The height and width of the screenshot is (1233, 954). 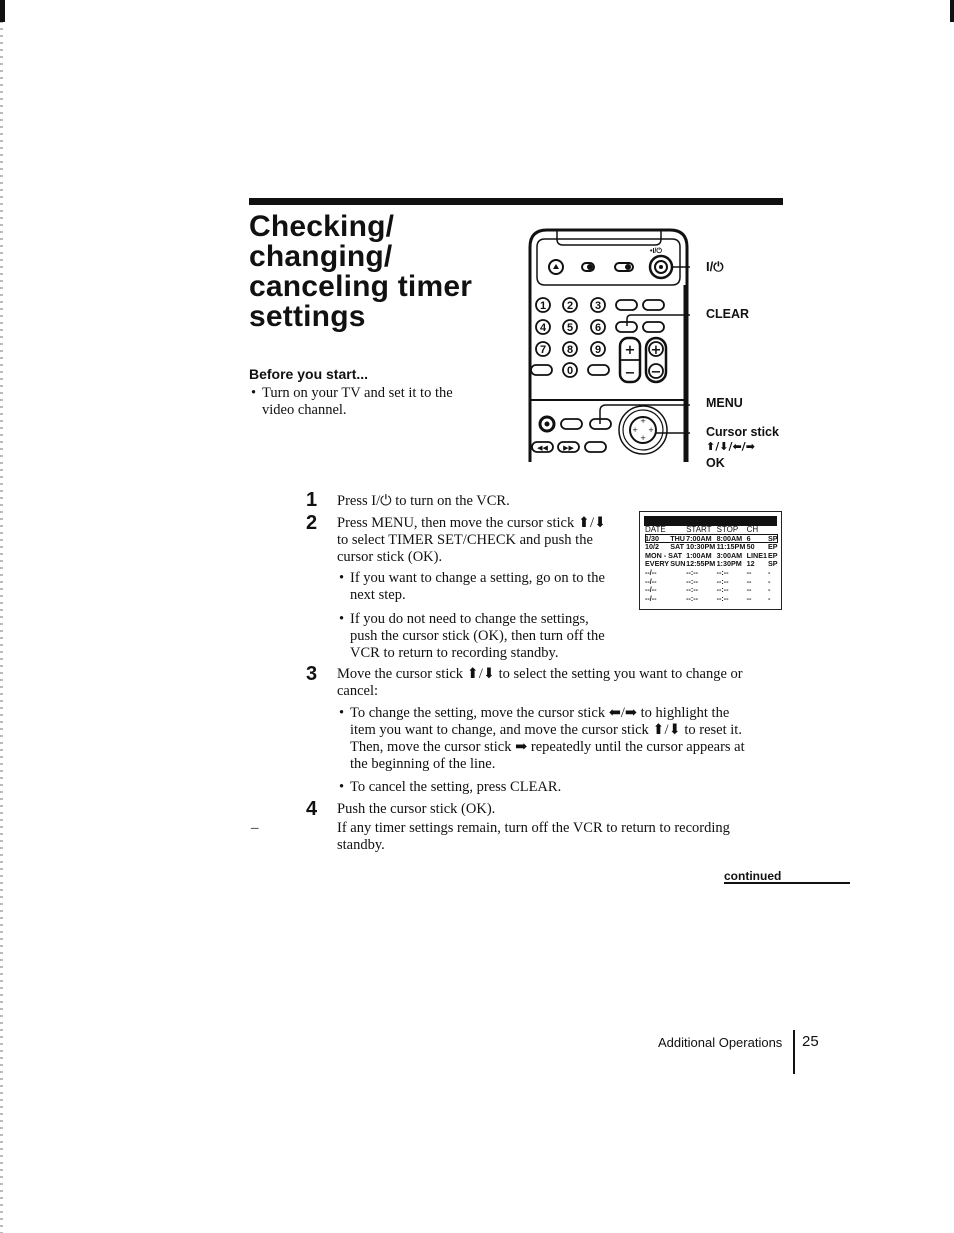 I want to click on svg-text: 3, so click(x=598, y=306).